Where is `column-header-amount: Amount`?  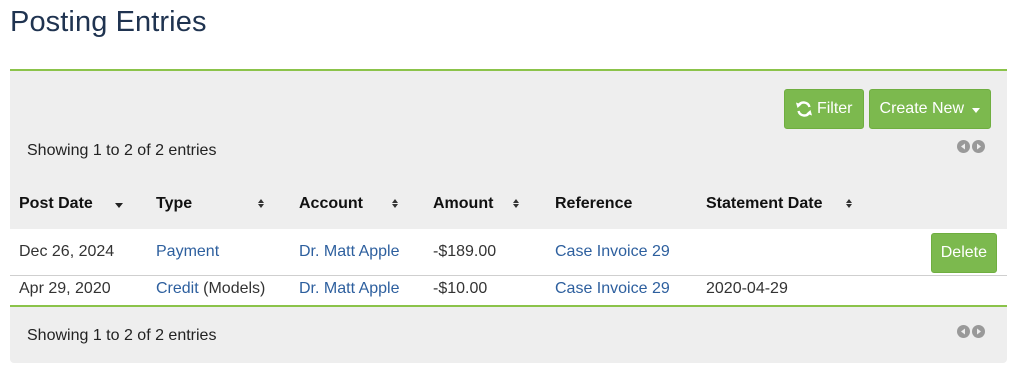
column-header-amount: Amount is located at coordinates (463, 204).